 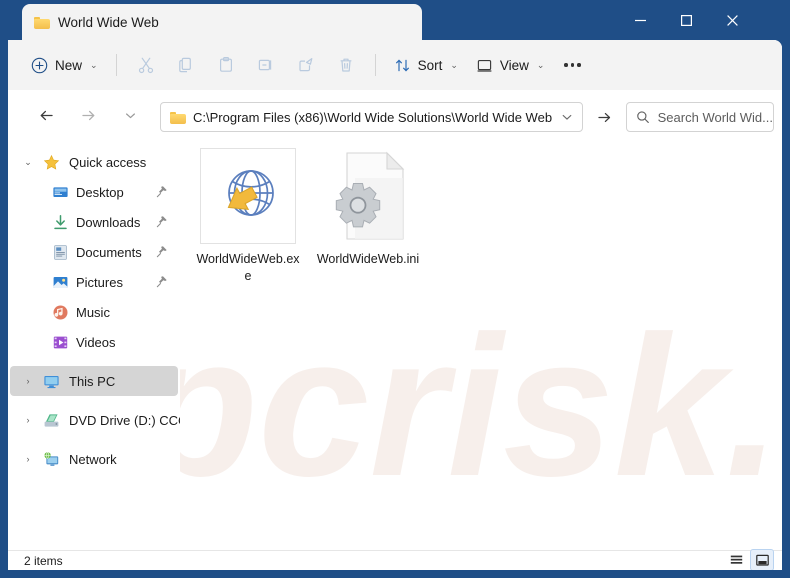 I want to click on view-button: View ⌄, so click(x=510, y=65).